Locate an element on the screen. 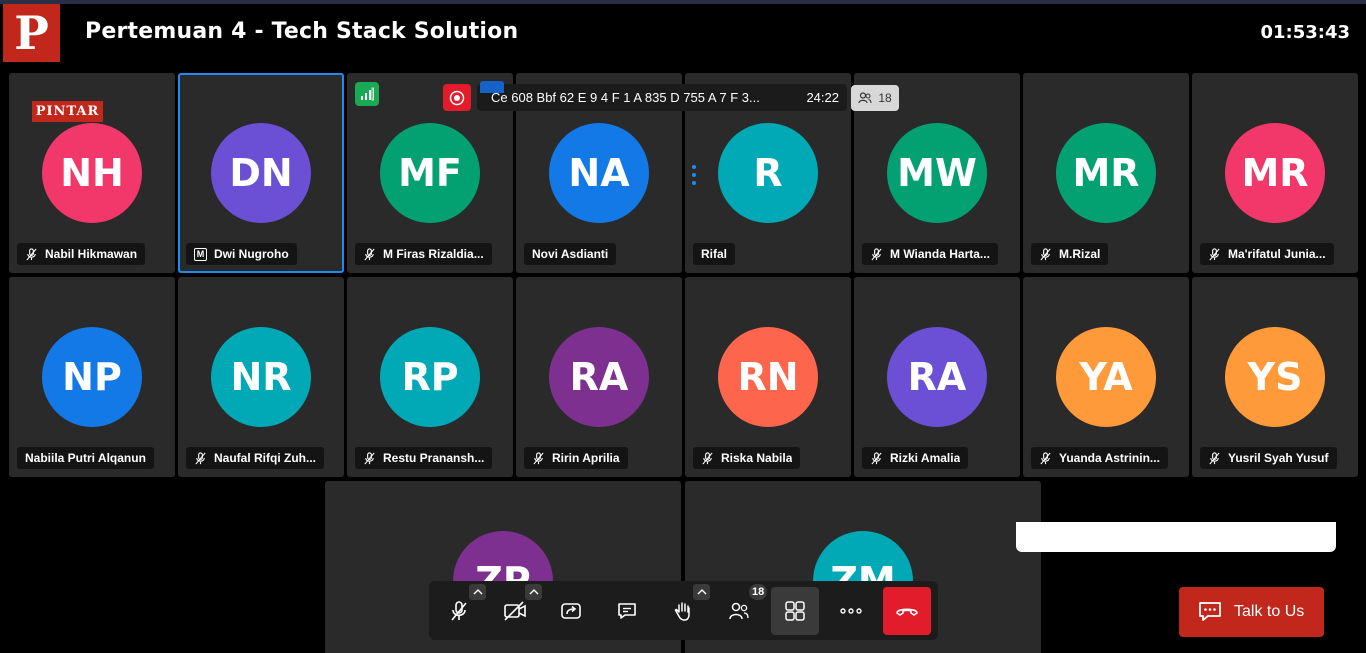  camera-options-caret is located at coordinates (533, 592).